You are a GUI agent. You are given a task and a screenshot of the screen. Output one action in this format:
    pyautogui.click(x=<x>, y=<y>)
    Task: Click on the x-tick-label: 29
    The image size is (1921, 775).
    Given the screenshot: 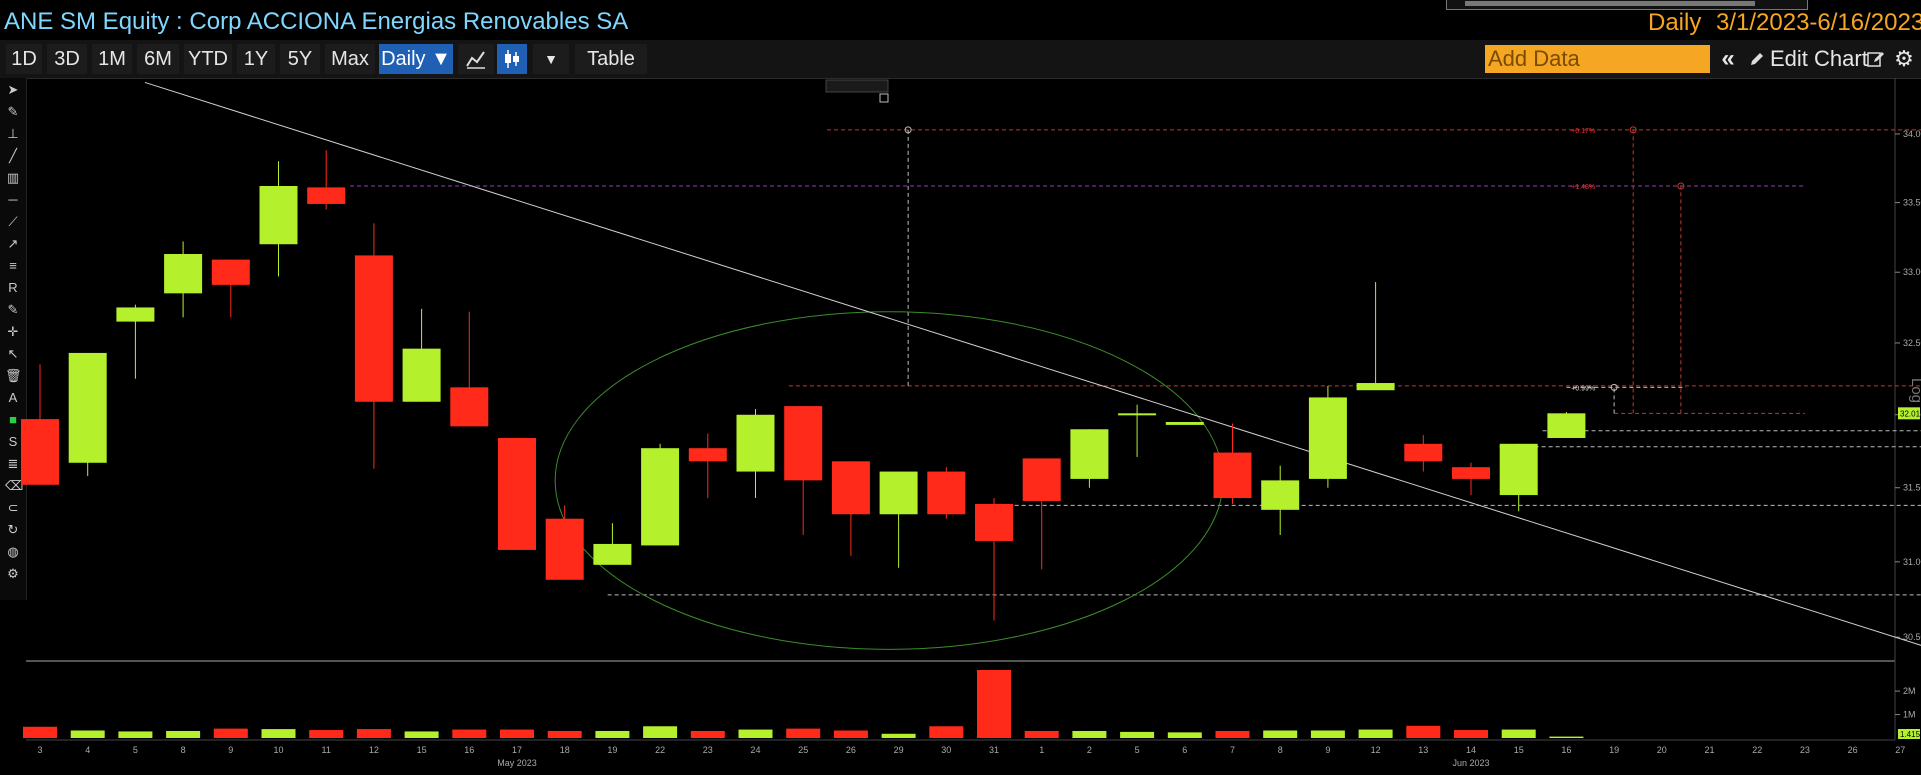 What is the action you would take?
    pyautogui.click(x=899, y=750)
    